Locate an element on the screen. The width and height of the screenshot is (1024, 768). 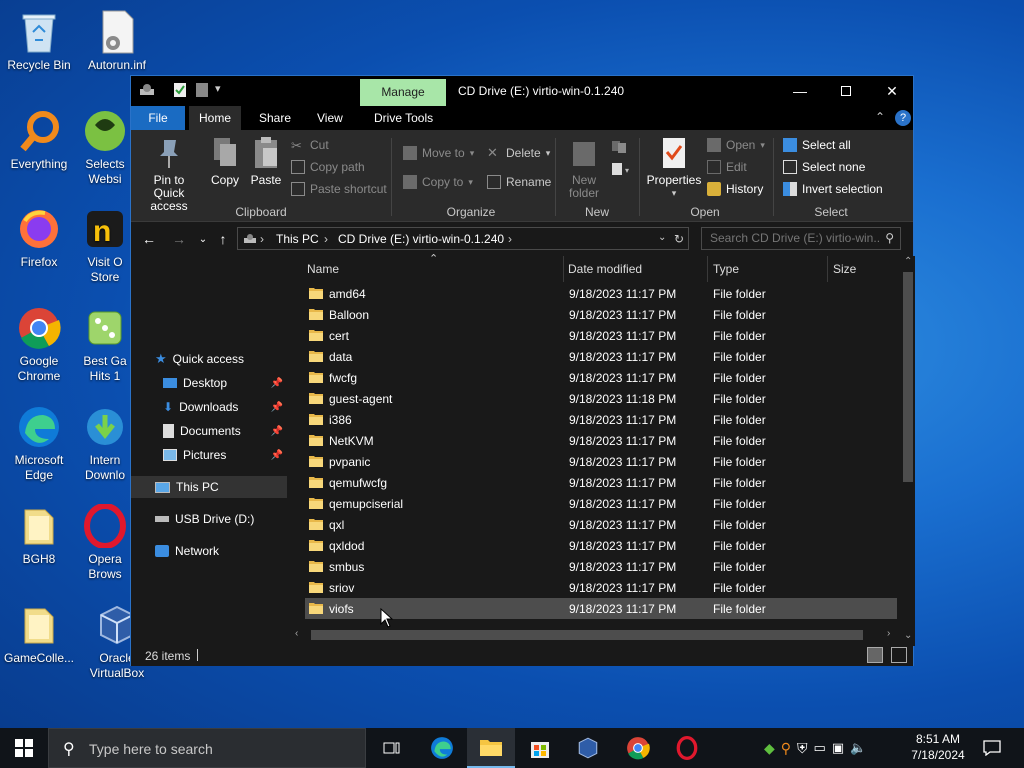
copy-to-button: Copy to ▾ is located at coordinates (438, 182).